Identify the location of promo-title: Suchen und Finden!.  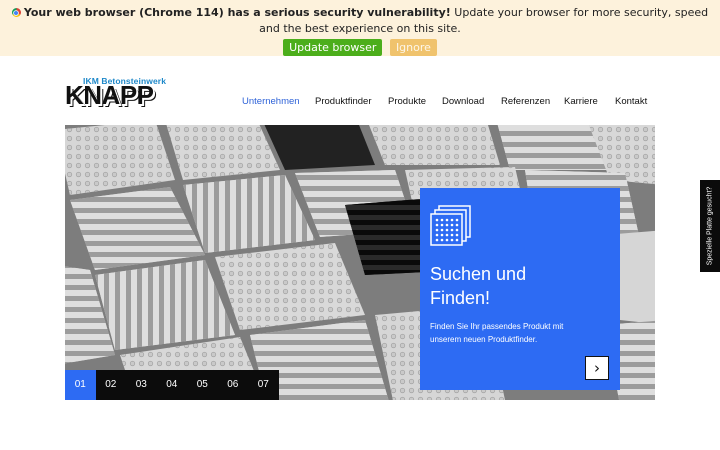
(520, 286).